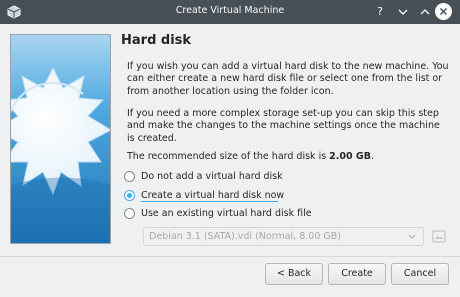 The image size is (460, 297). Describe the element at coordinates (420, 274) in the screenshot. I see `cancel-button: Cancel` at that location.